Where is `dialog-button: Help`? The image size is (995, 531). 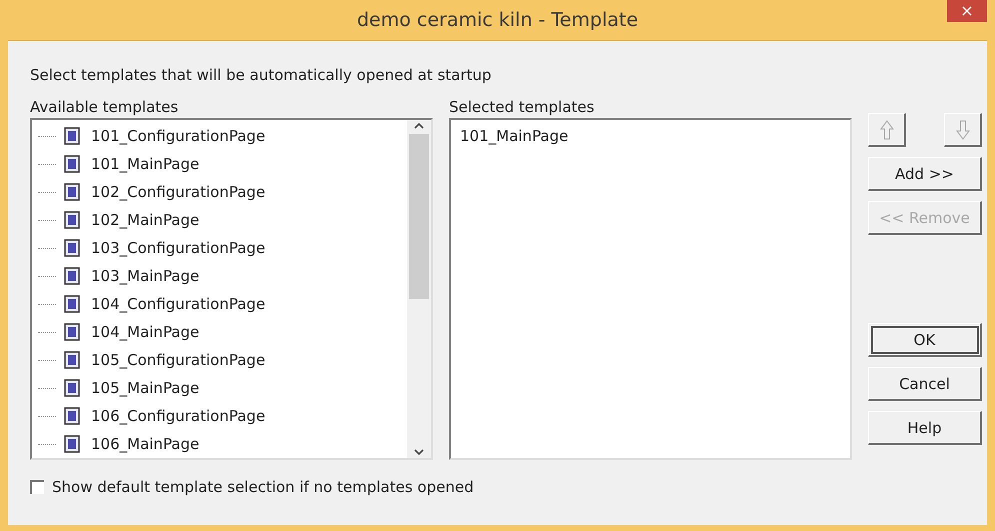 dialog-button: Help is located at coordinates (925, 428).